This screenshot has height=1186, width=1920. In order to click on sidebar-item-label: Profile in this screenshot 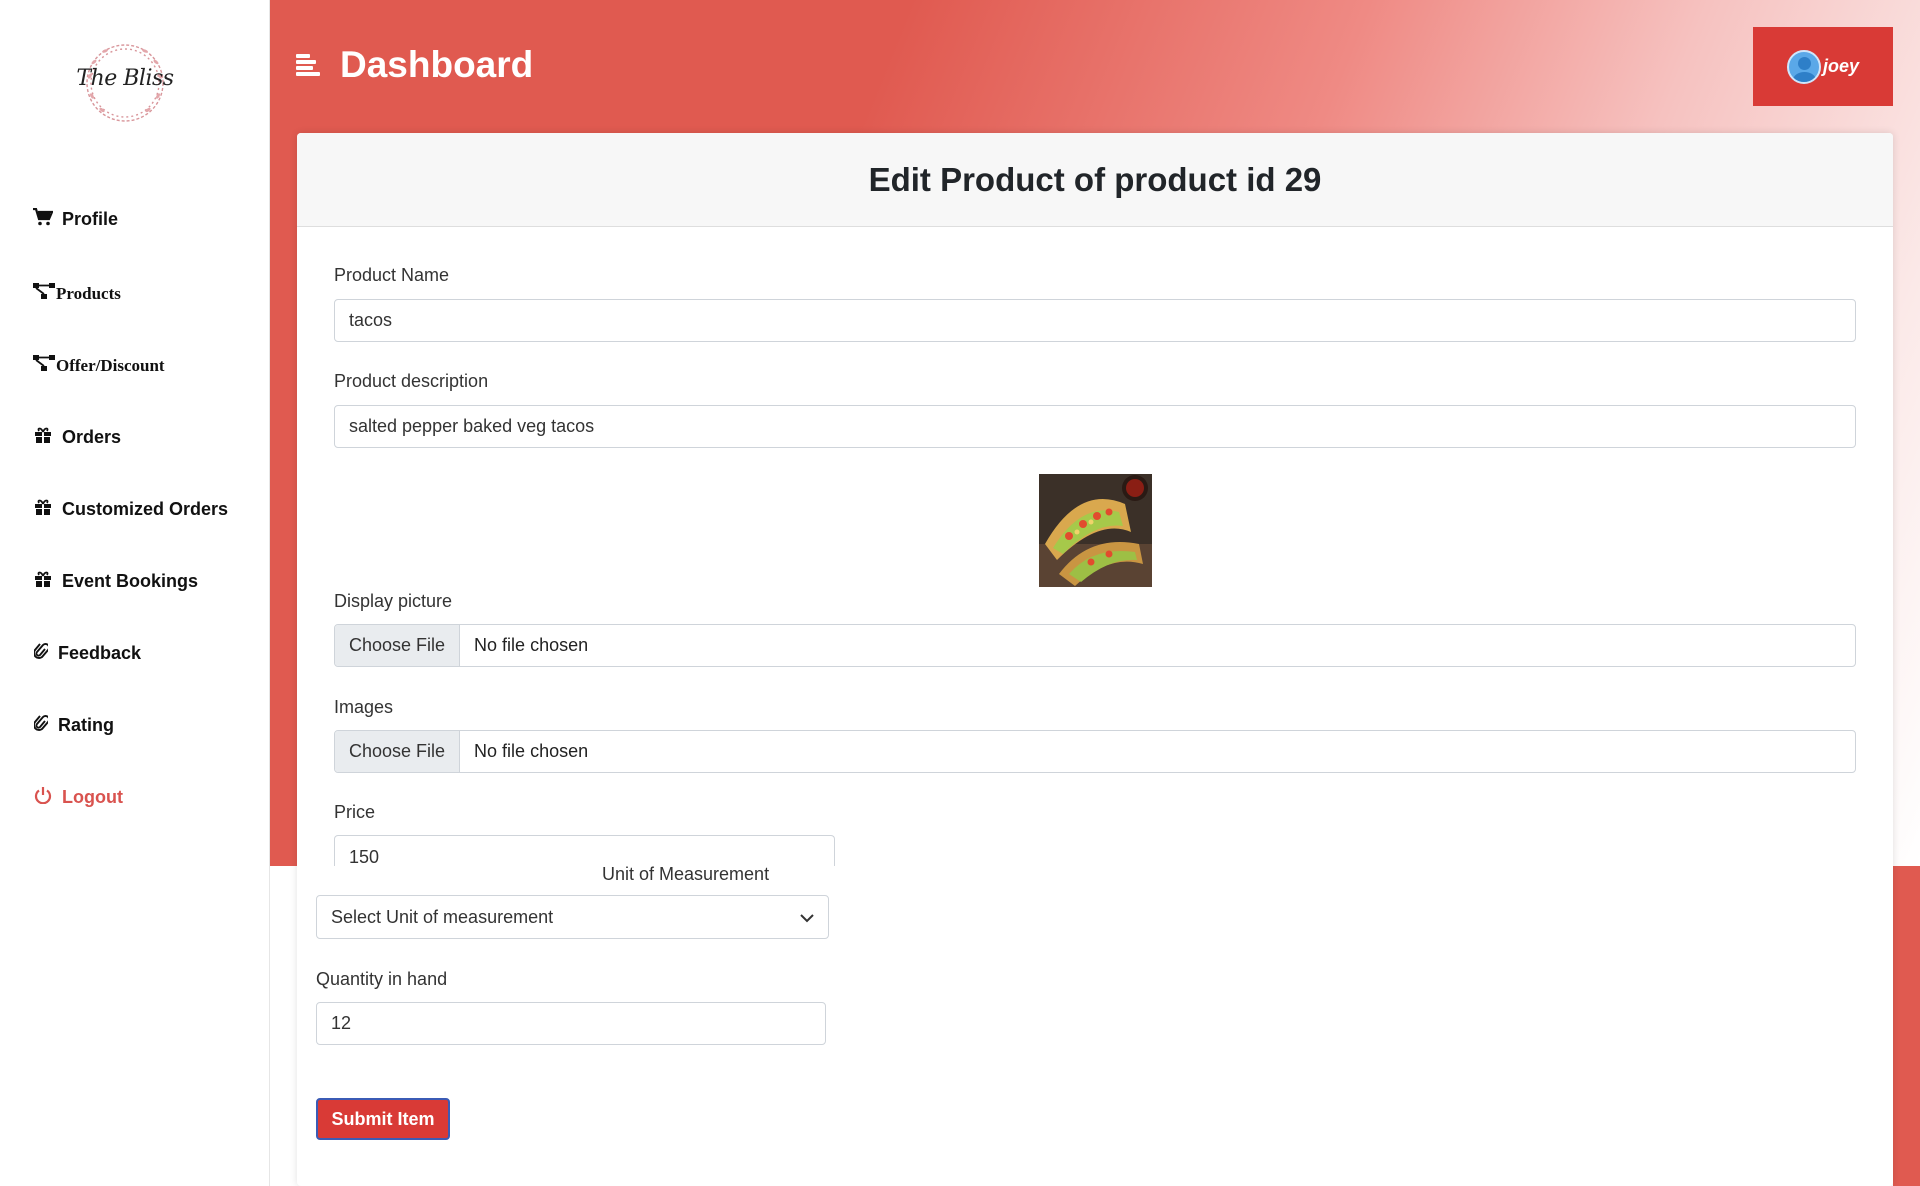, I will do `click(90, 219)`.